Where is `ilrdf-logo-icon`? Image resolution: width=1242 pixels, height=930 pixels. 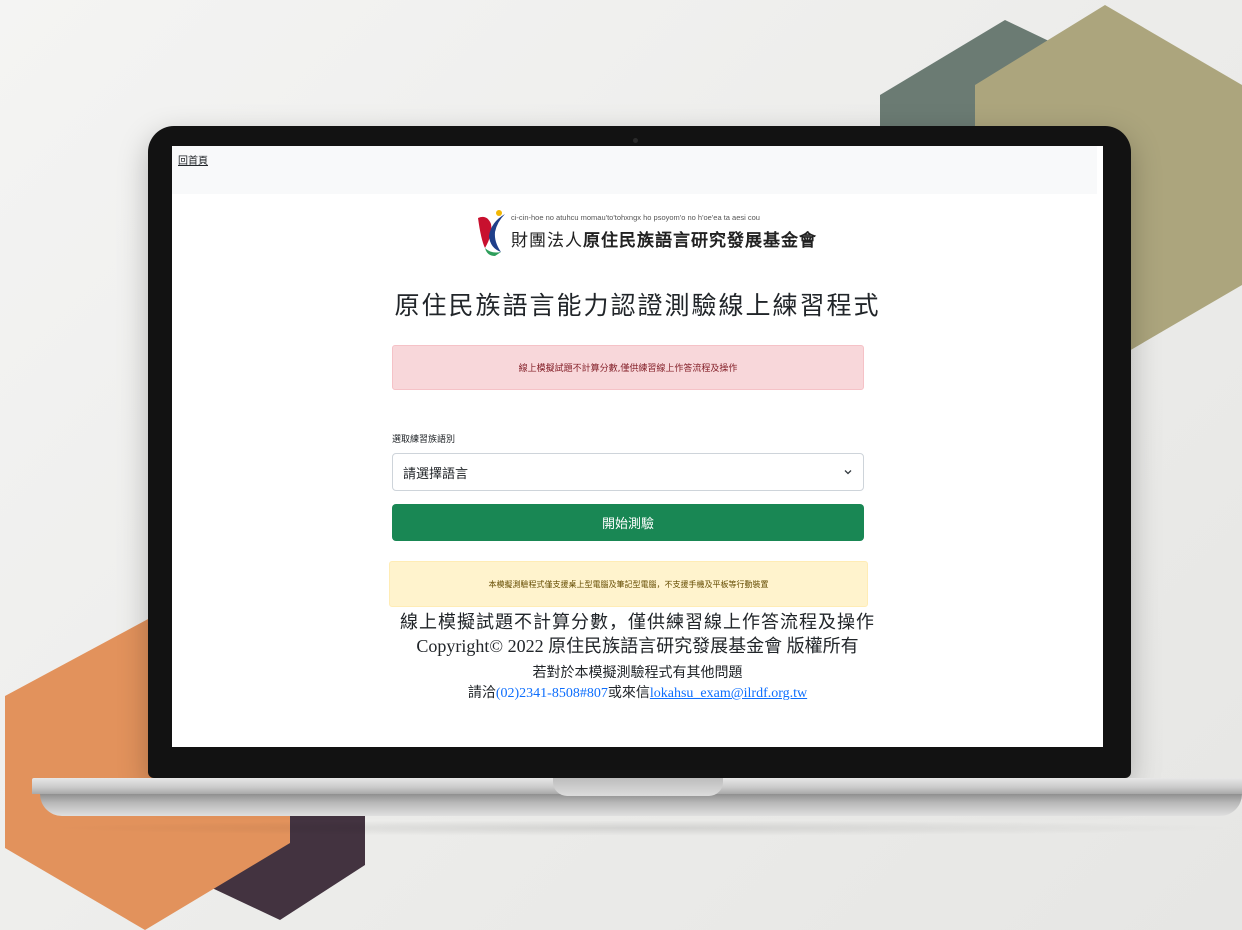 ilrdf-logo-icon is located at coordinates (491, 233).